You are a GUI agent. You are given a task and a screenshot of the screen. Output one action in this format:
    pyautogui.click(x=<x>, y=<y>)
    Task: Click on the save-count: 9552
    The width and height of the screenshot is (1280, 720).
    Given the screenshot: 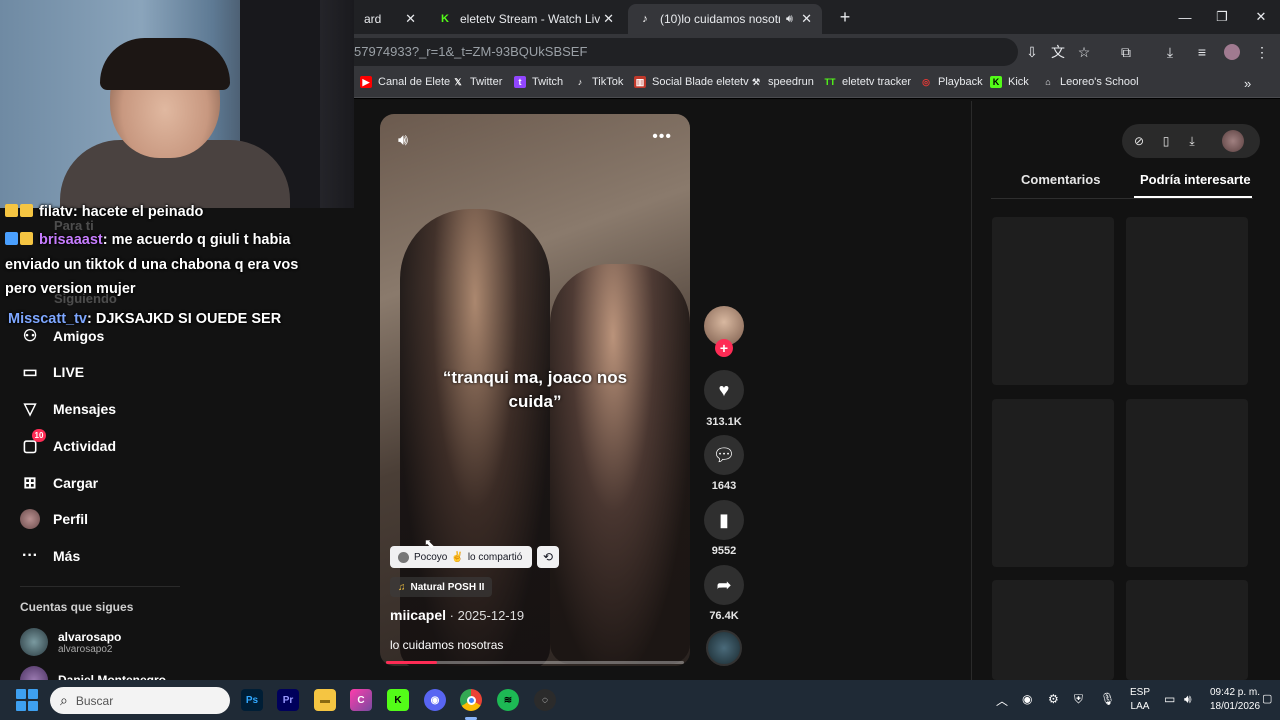 What is the action you would take?
    pyautogui.click(x=724, y=551)
    